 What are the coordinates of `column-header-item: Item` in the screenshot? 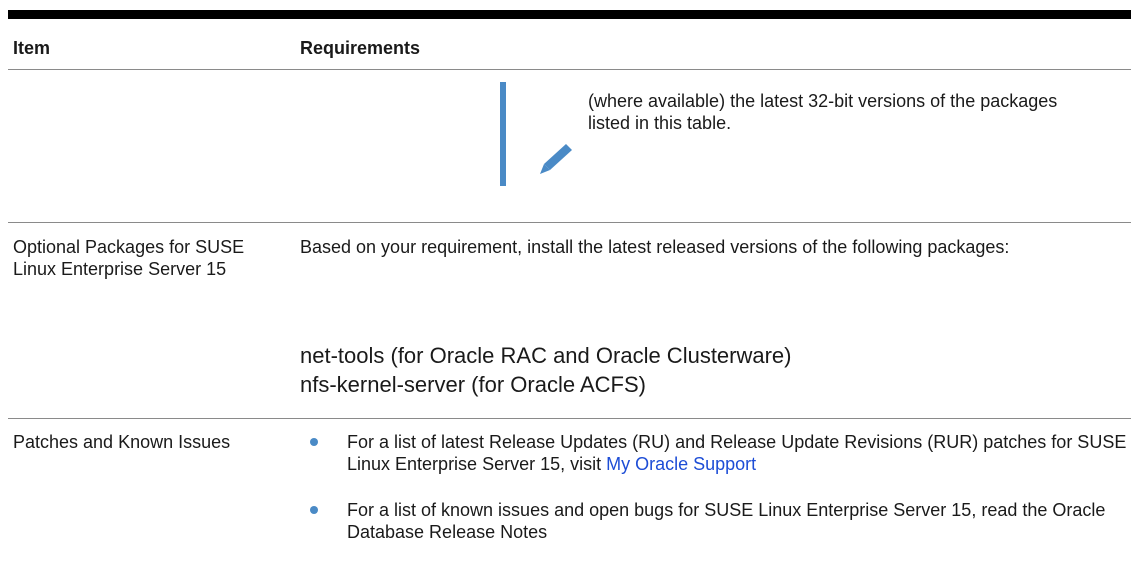 It's located at (32, 48).